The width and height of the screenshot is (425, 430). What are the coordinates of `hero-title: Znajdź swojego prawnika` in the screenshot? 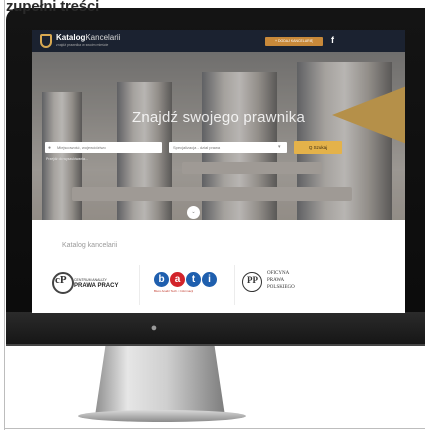 It's located at (218, 117).